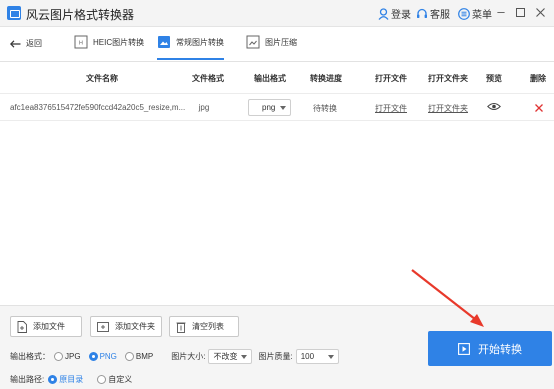 The image size is (554, 389). Describe the element at coordinates (325, 108) in the screenshot. I see `row-progress: 待转换` at that location.